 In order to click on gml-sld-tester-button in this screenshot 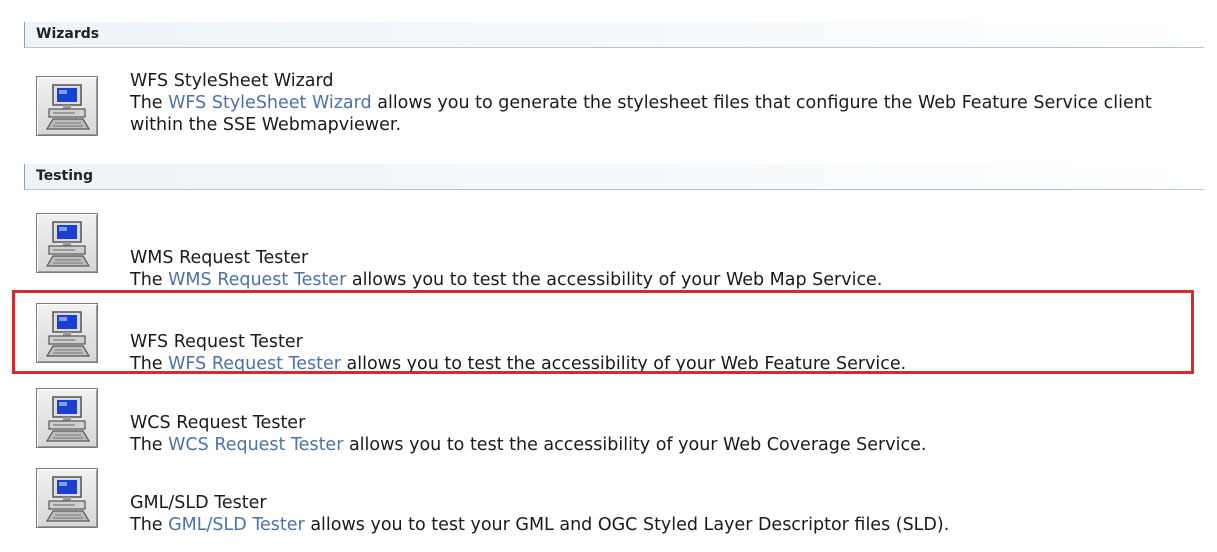, I will do `click(67, 498)`.